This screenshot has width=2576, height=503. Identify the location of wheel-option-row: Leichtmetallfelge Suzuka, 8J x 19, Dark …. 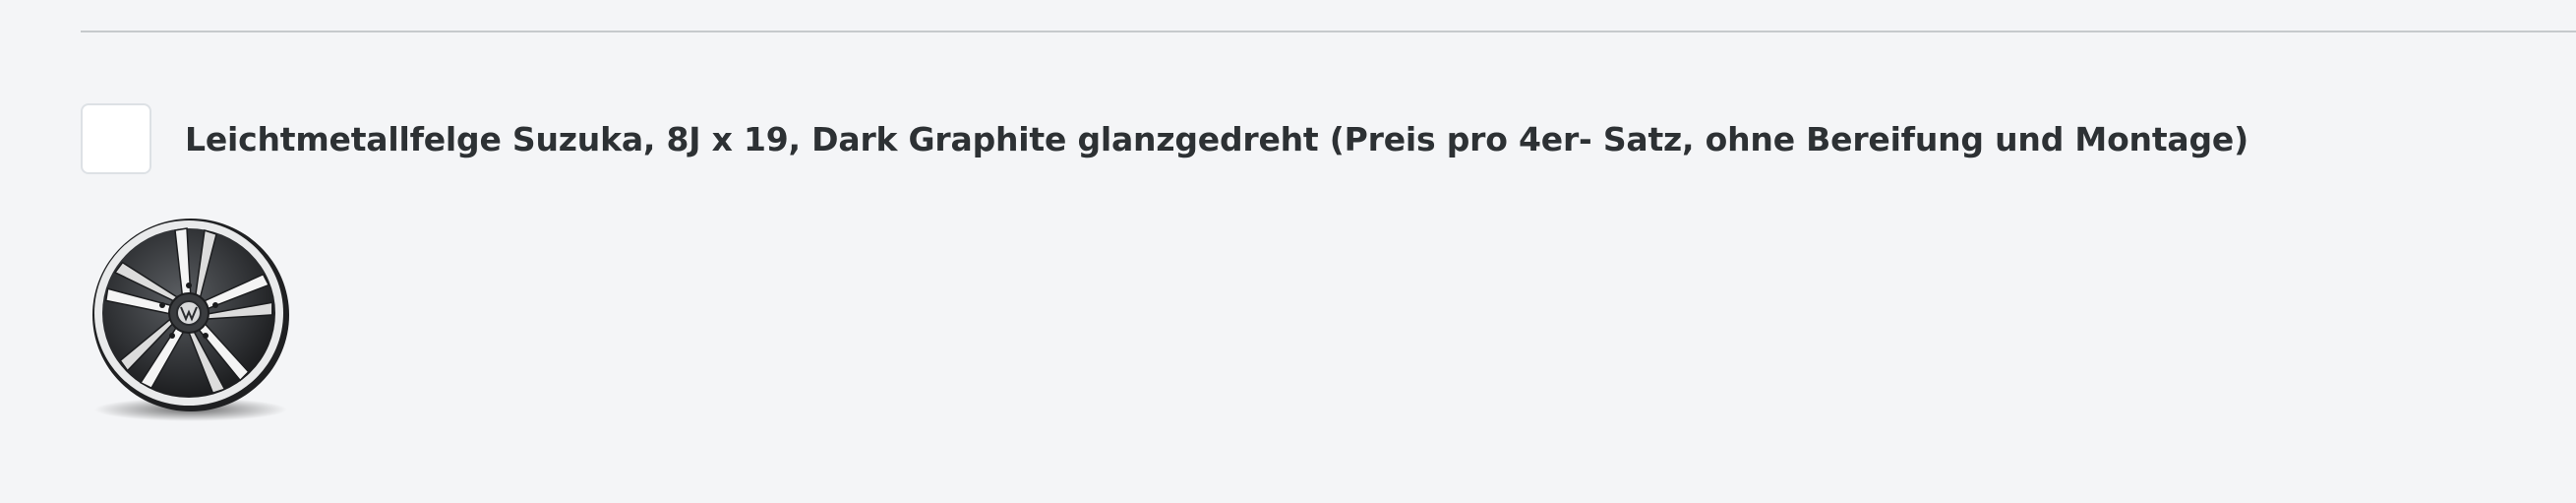
(1164, 138).